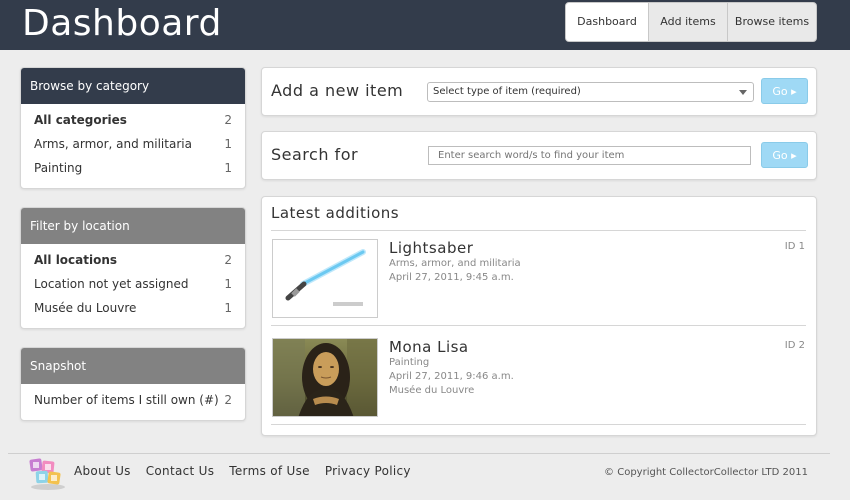  I want to click on logo-image, so click(47, 474).